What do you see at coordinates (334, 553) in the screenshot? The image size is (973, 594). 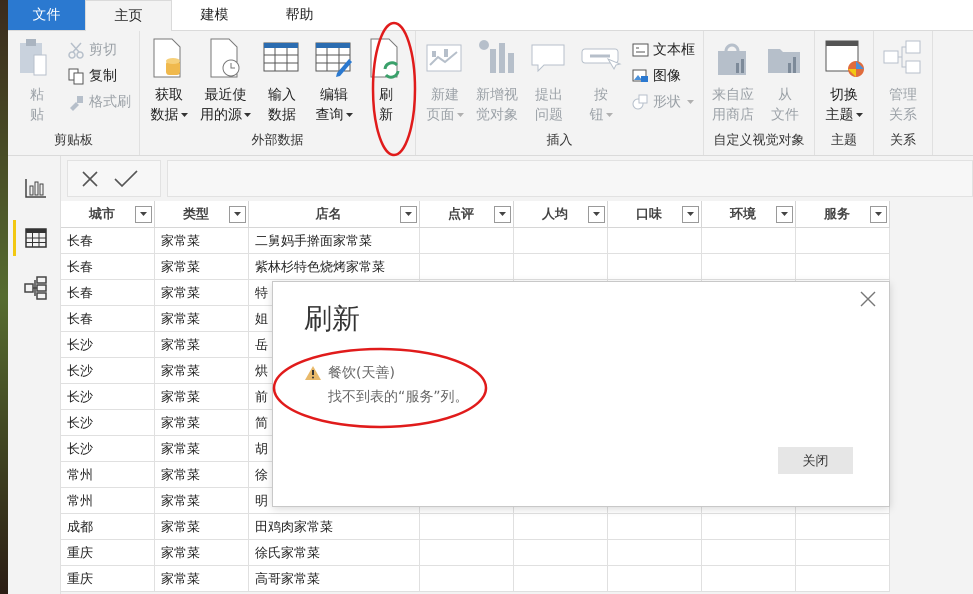 I see `table-cell: 徐氏家常菜` at bounding box center [334, 553].